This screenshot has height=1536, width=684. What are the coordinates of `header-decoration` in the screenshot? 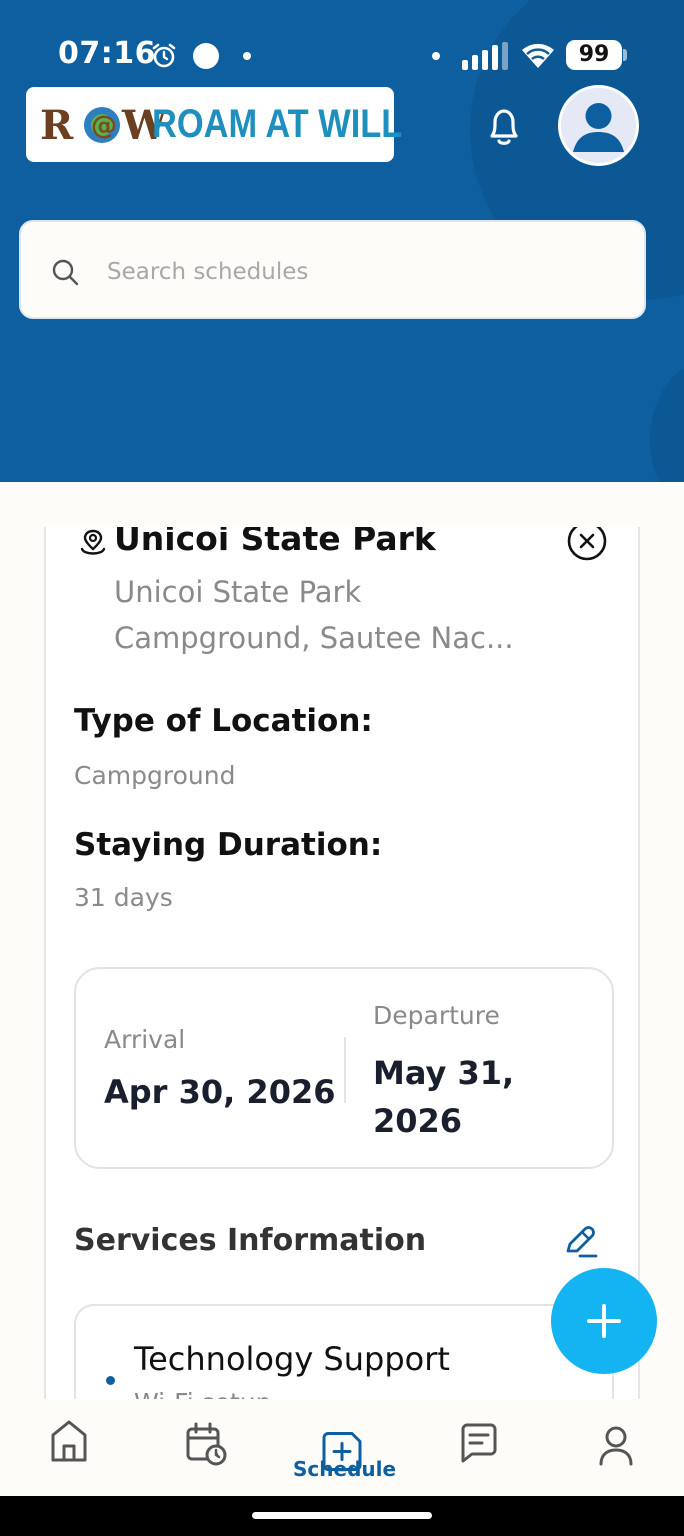 It's located at (667, 421).